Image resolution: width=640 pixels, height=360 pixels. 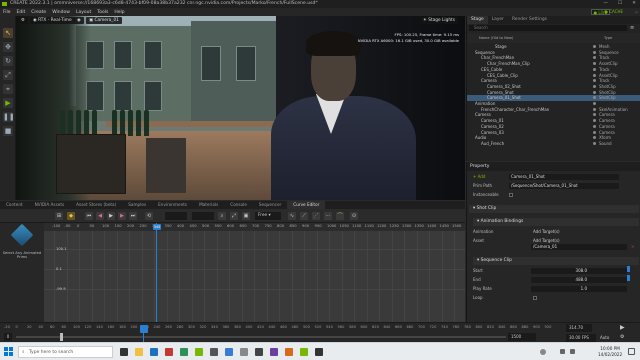 What do you see at coordinates (139, 352) in the screenshot?
I see `file-explorer-icon` at bounding box center [139, 352].